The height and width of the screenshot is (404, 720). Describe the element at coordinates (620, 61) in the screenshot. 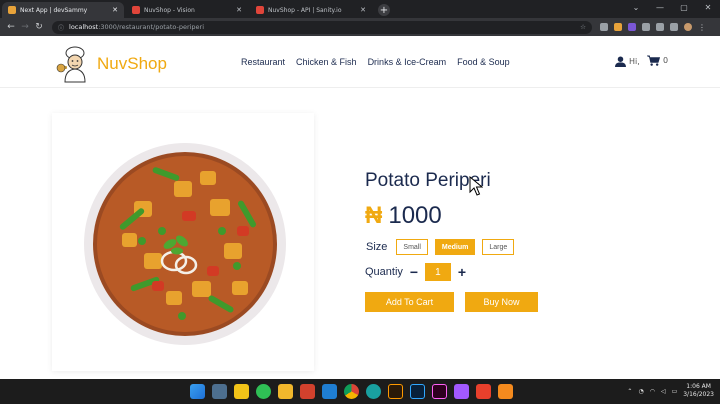

I see `user-icon` at that location.